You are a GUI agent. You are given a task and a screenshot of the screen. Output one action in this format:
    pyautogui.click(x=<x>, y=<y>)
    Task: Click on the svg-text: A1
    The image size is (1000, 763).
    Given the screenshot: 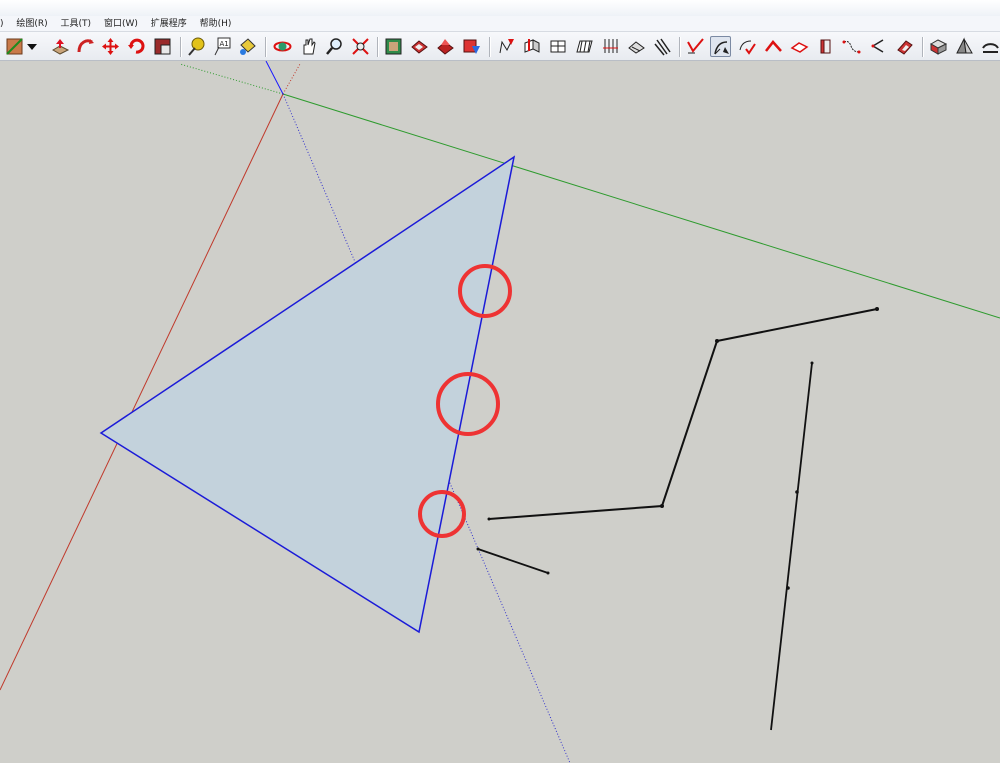 What is the action you would take?
    pyautogui.click(x=224, y=44)
    